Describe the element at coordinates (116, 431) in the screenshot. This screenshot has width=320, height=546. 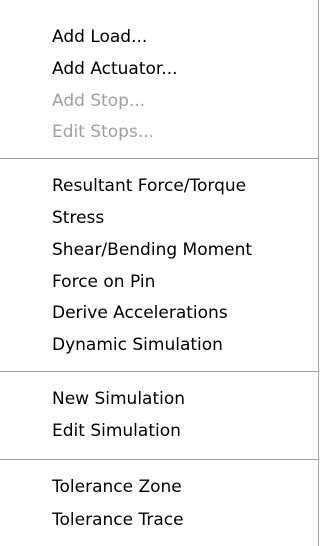
I see `menu-item-edit-simulation: Edit Simulation` at that location.